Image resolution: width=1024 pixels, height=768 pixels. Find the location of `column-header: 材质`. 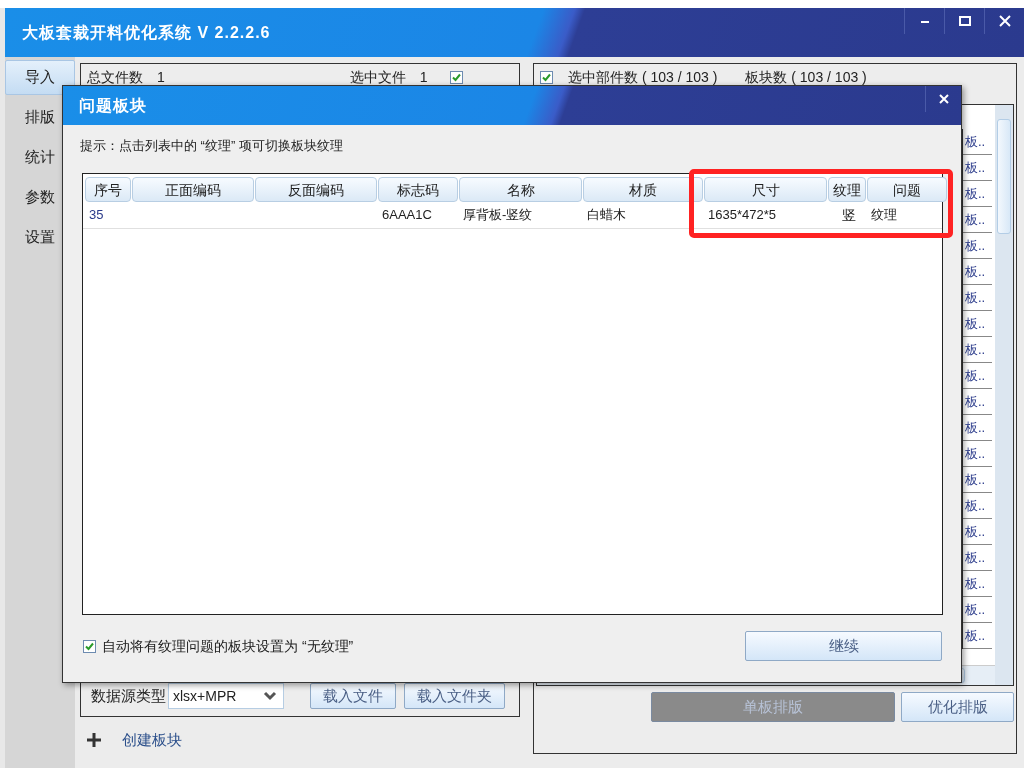

column-header: 材质 is located at coordinates (643, 189).